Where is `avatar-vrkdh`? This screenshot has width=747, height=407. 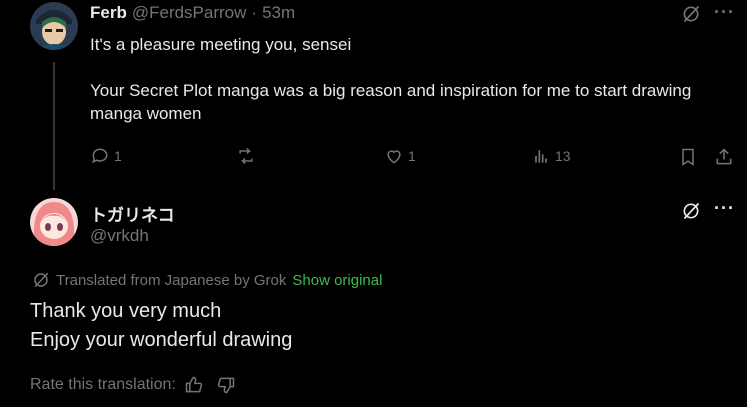
avatar-vrkdh is located at coordinates (54, 222).